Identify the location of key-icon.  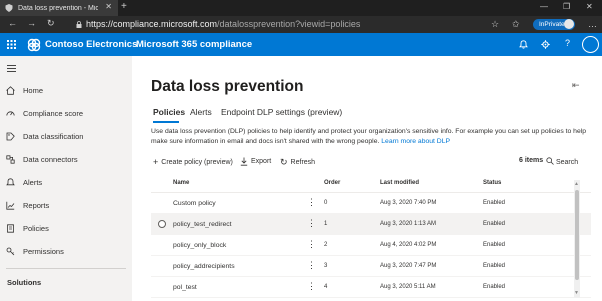
(10, 251).